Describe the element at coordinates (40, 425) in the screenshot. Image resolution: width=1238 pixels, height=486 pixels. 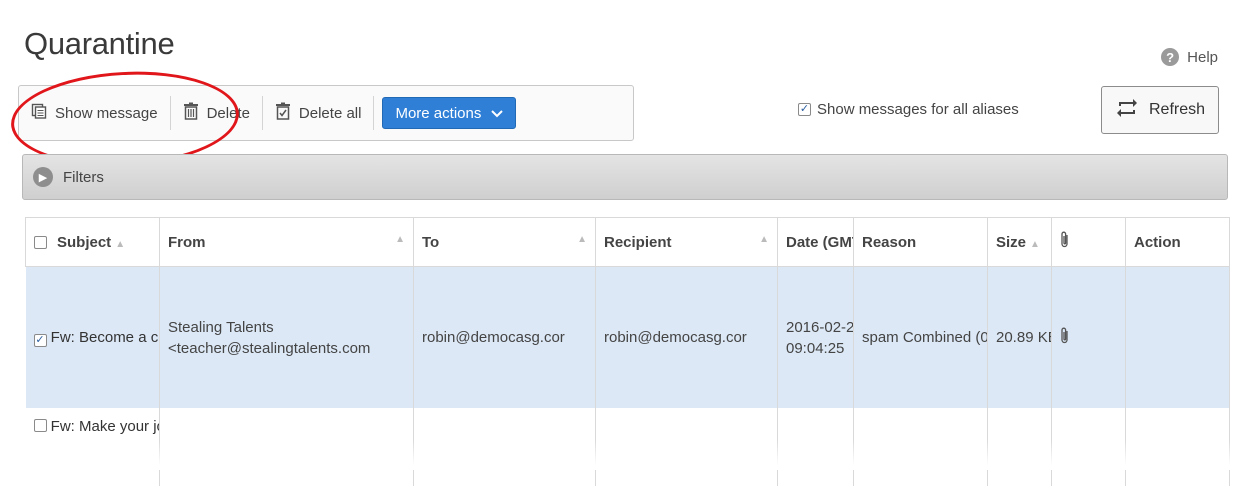
I see `row-checkbox` at that location.